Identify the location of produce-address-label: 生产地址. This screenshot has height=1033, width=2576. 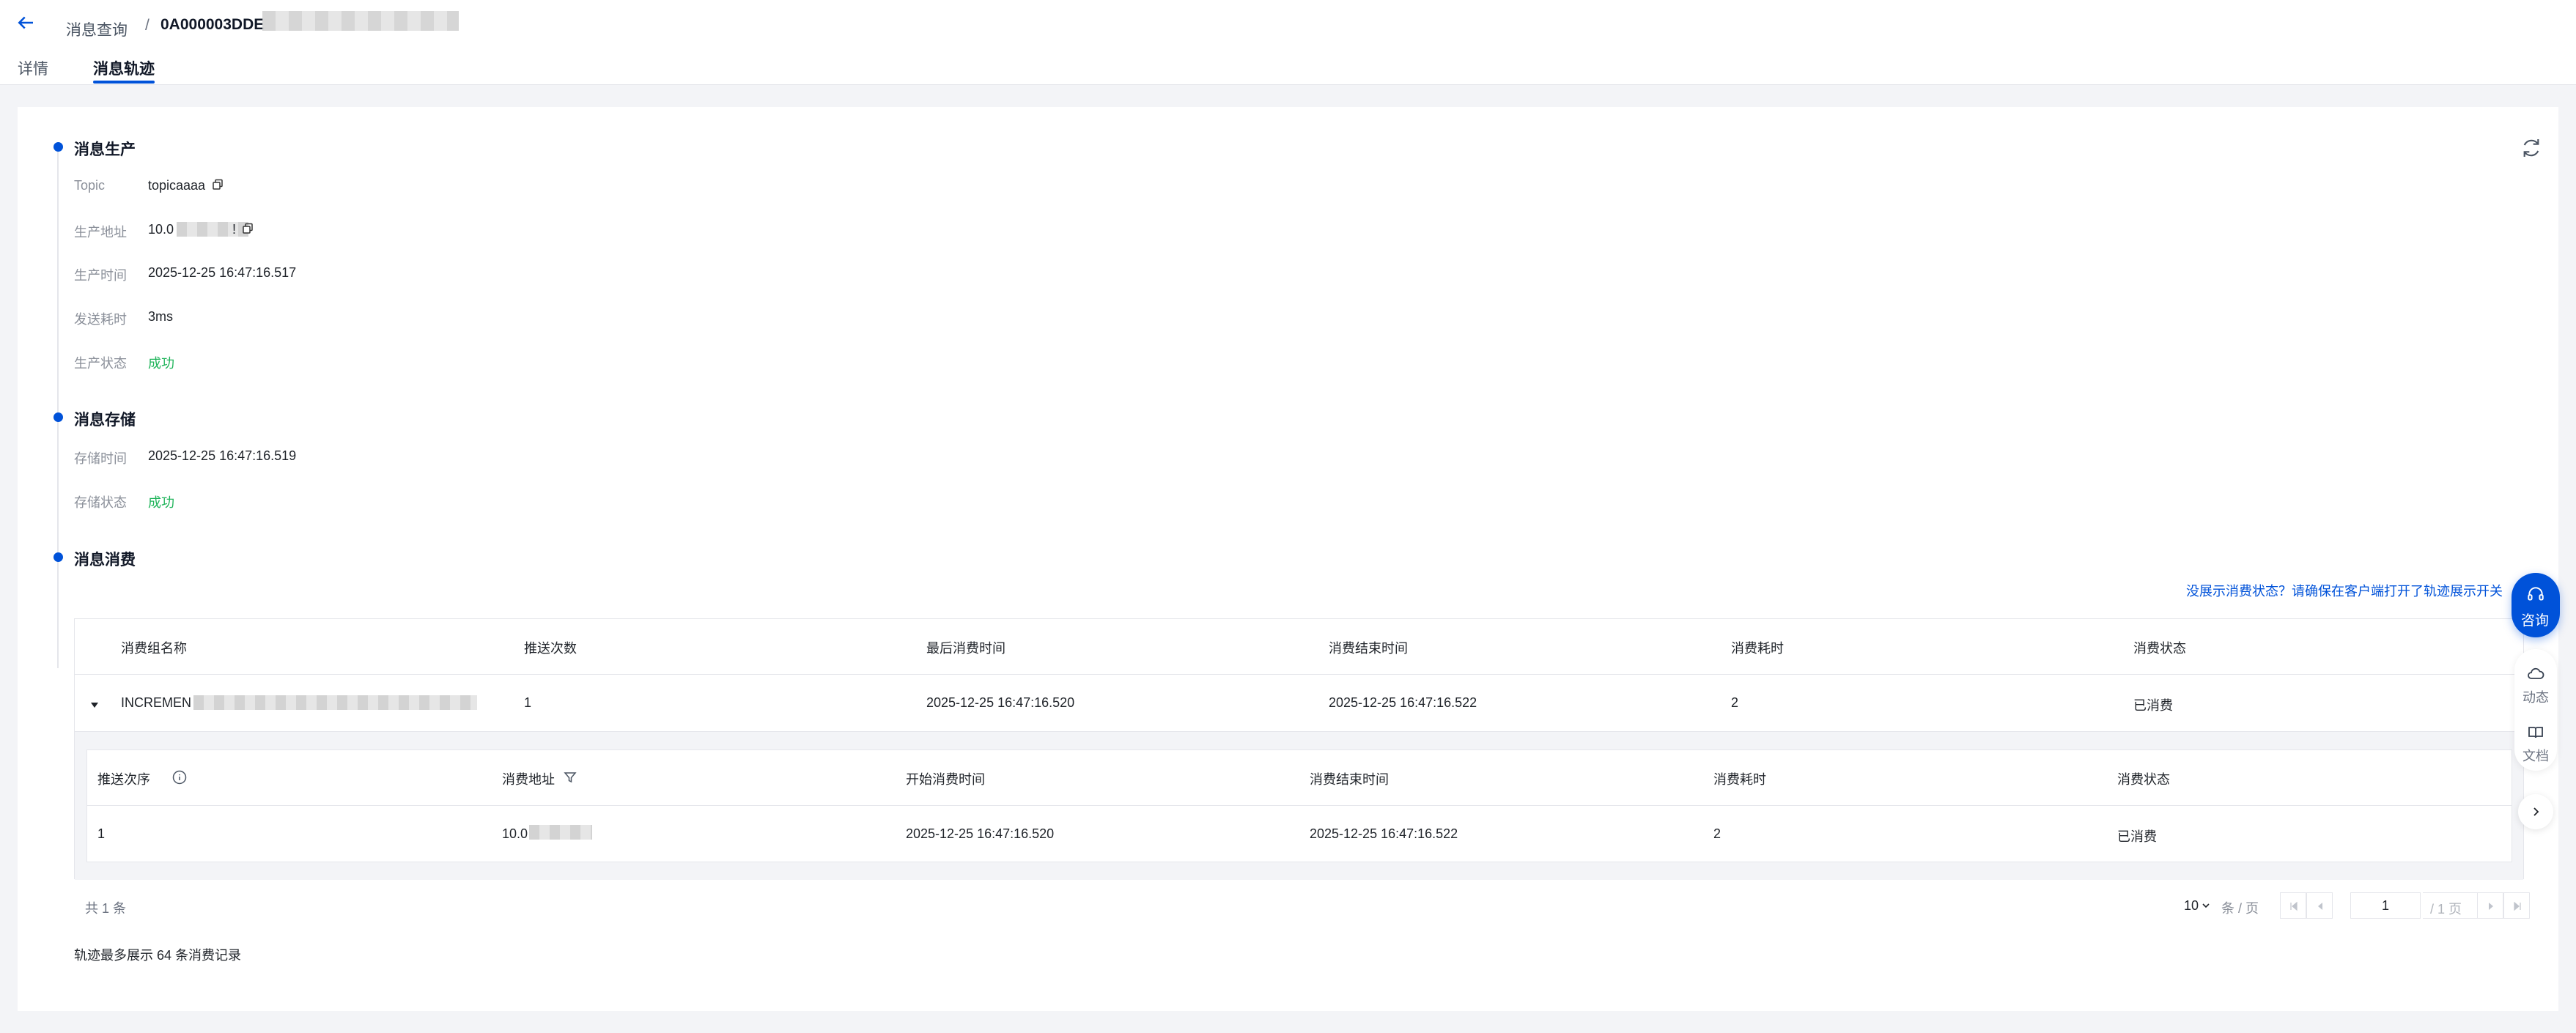
(101, 233).